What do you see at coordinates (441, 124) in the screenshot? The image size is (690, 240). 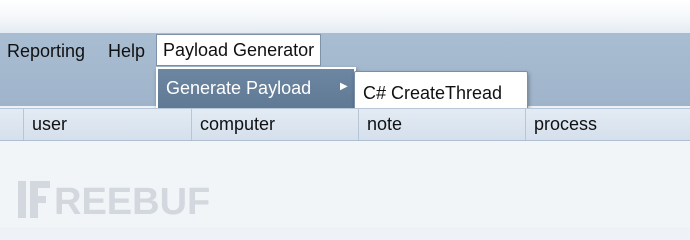 I see `column-header-note: note` at bounding box center [441, 124].